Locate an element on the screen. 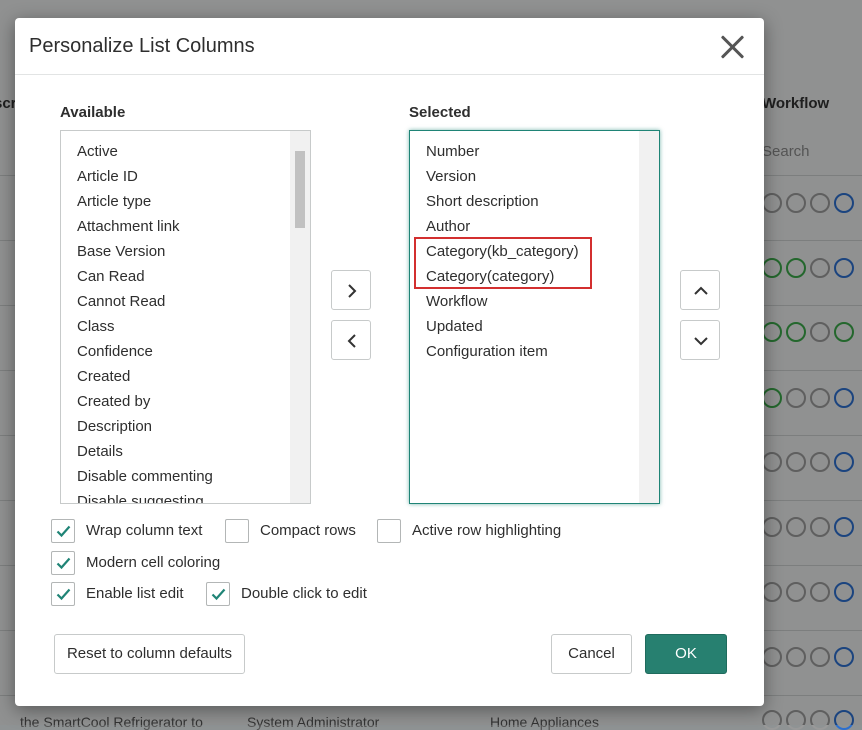 This screenshot has width=862, height=730. active-row-highlighting-checkbox is located at coordinates (389, 531).